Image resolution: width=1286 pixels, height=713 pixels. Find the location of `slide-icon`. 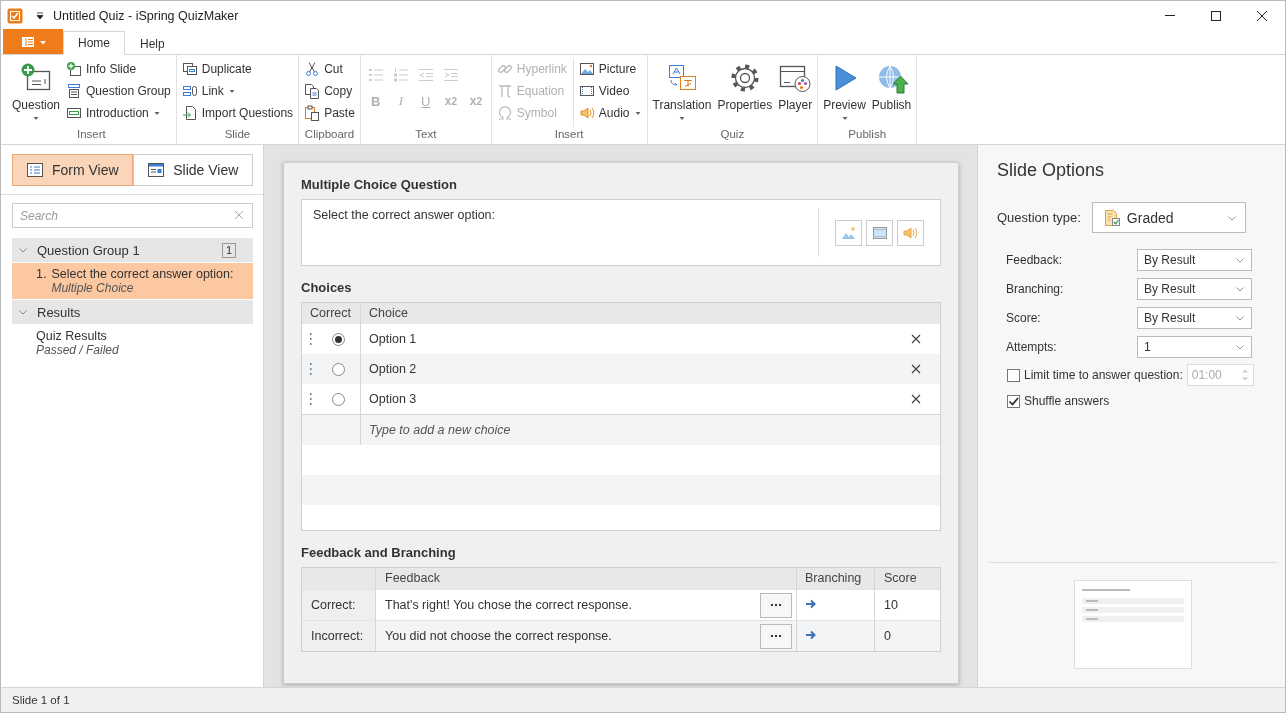

slide-icon is located at coordinates (74, 113).